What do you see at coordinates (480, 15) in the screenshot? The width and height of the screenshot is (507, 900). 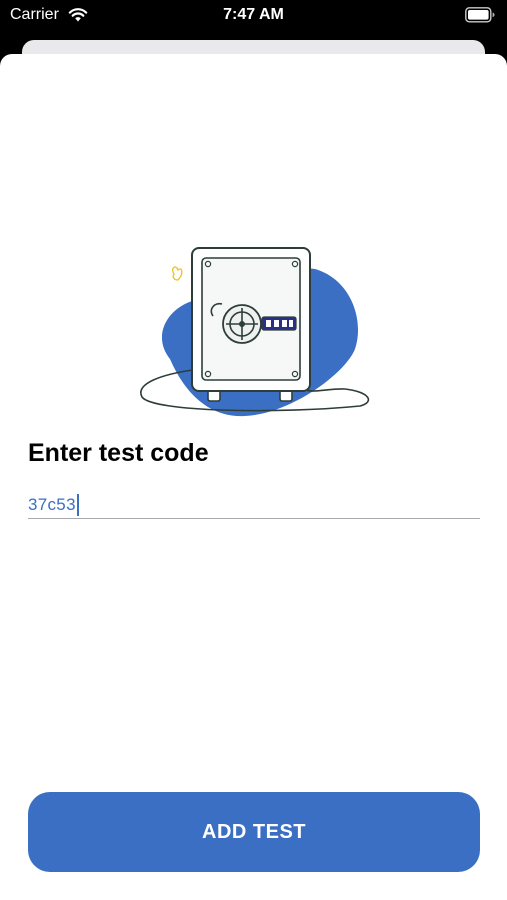 I see `battery-icon` at bounding box center [480, 15].